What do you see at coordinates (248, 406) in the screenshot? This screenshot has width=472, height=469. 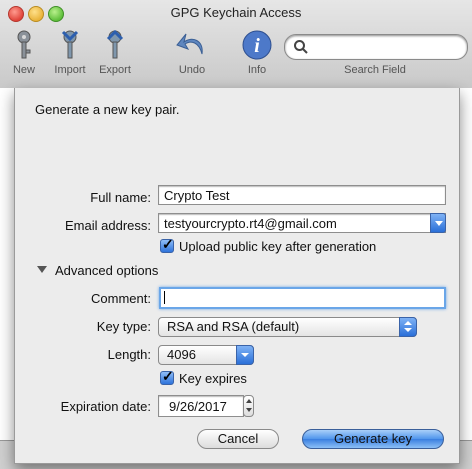 I see `date-stepper` at bounding box center [248, 406].